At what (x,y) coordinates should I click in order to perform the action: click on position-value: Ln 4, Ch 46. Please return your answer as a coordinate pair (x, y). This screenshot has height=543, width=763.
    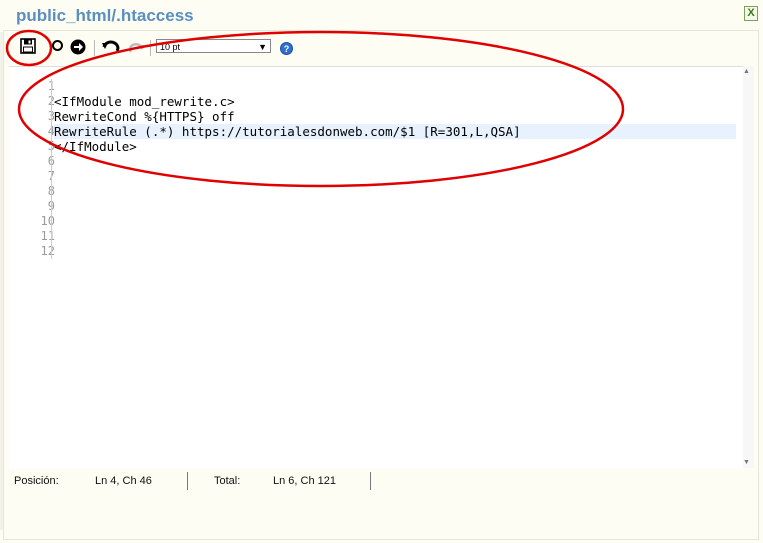
    Looking at the image, I should click on (123, 481).